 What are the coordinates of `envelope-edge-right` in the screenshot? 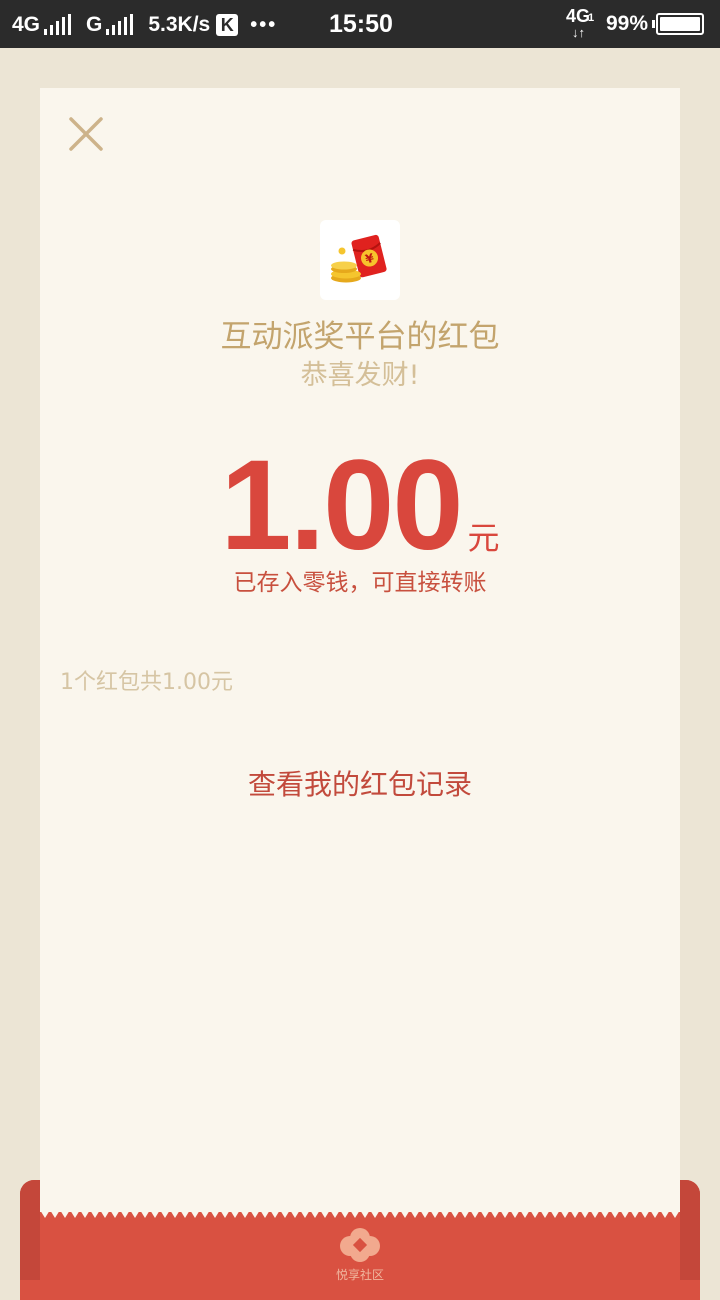 It's located at (690, 1230).